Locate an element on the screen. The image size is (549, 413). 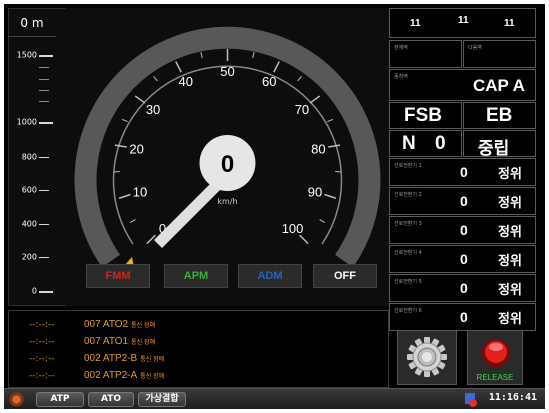
switch-row: 선로전환기 4 0 정위 is located at coordinates (462, 259).